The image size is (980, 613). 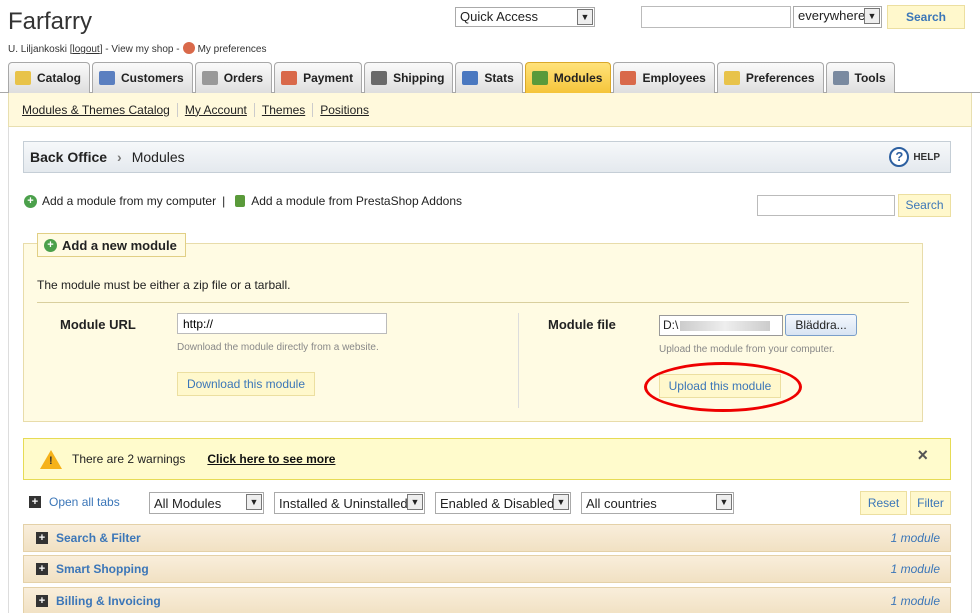 I want to click on tab-customers: Customers, so click(x=142, y=77).